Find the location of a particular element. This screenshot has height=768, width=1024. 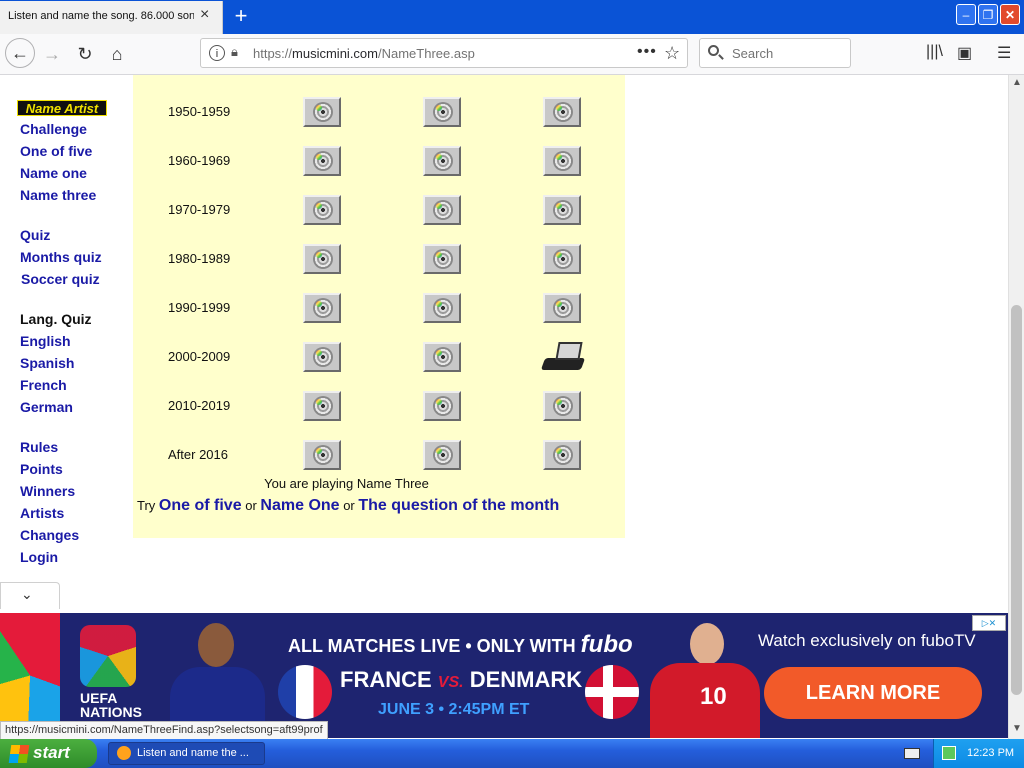

nav-points: Points is located at coordinates (41, 469).